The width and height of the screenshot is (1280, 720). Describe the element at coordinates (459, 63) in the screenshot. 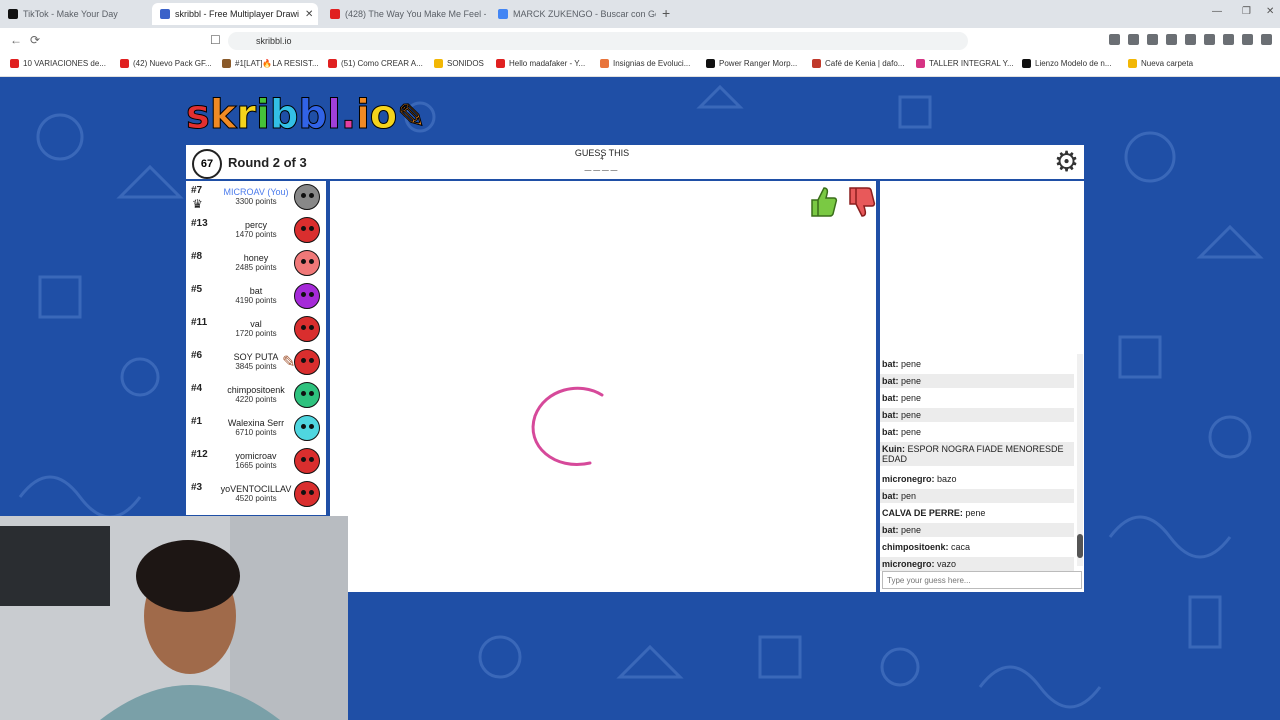

I see `bookmark-item: SONIDOS` at that location.